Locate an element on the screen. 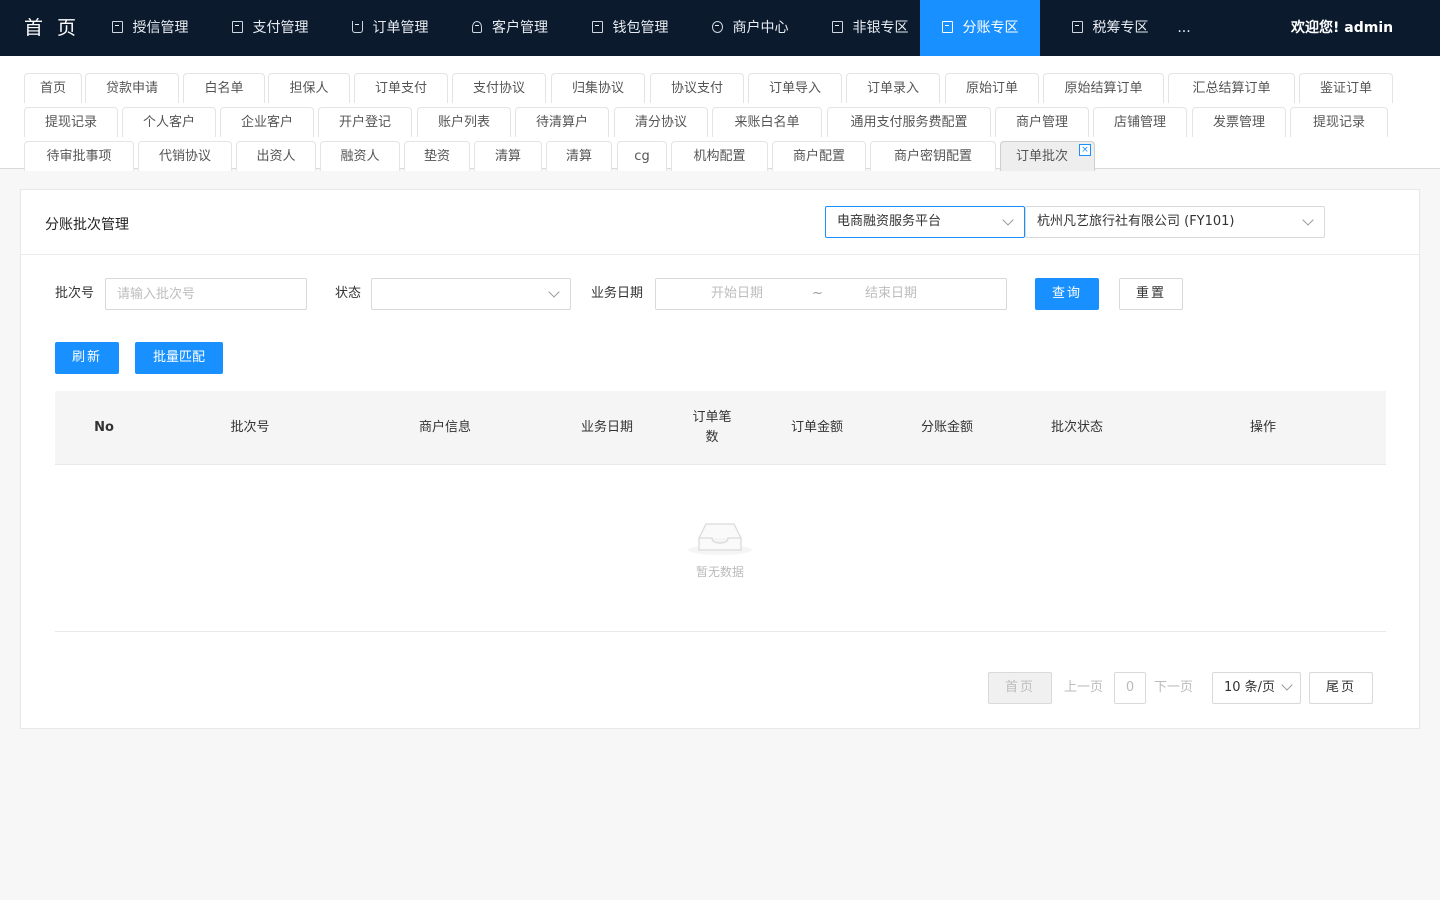 This screenshot has height=900, width=1440. tab-order-payment: 订单支付 is located at coordinates (401, 88).